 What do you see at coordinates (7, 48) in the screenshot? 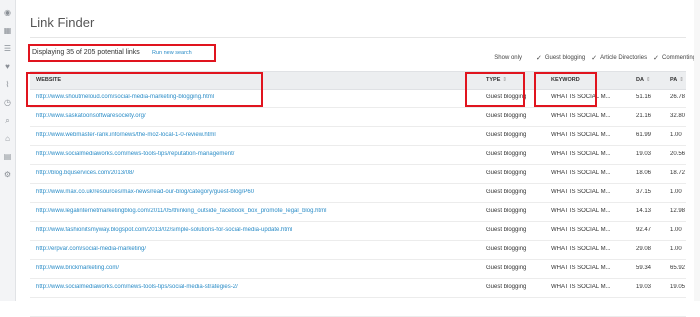
I see `list-icon: ☰` at bounding box center [7, 48].